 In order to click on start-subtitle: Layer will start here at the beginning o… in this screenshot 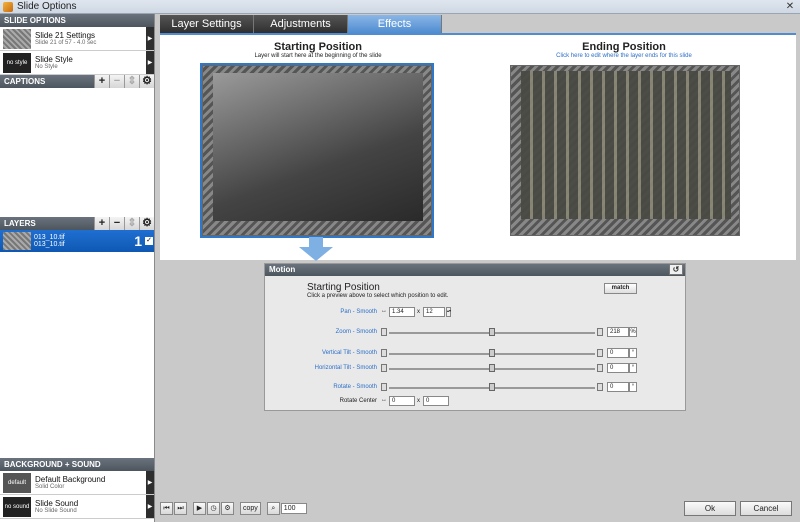, I will do `click(318, 56)`.